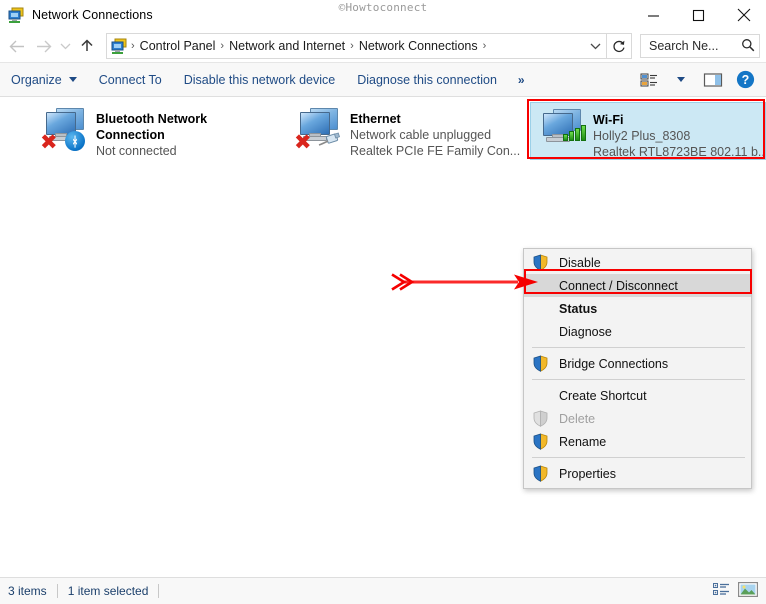  What do you see at coordinates (383, 590) in the screenshot?
I see `status-bar: 3 items 1 item selected` at bounding box center [383, 590].